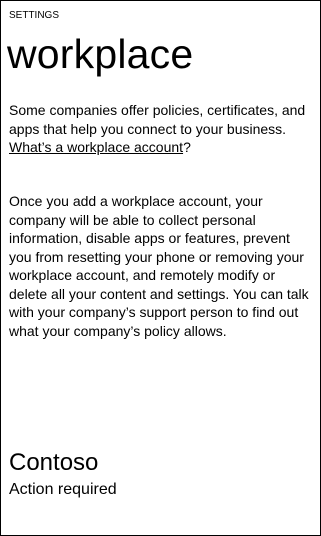  Describe the element at coordinates (159, 475) in the screenshot. I see `account-item-contoso: Contoso Action required` at that location.